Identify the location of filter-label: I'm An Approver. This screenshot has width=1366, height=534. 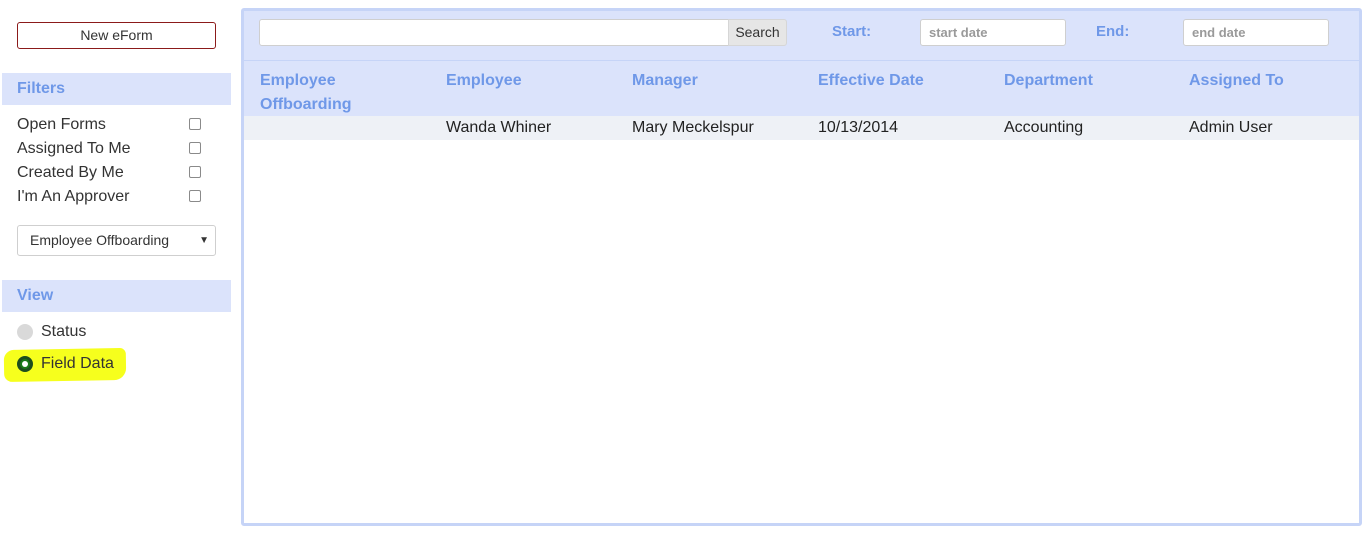
(73, 196).